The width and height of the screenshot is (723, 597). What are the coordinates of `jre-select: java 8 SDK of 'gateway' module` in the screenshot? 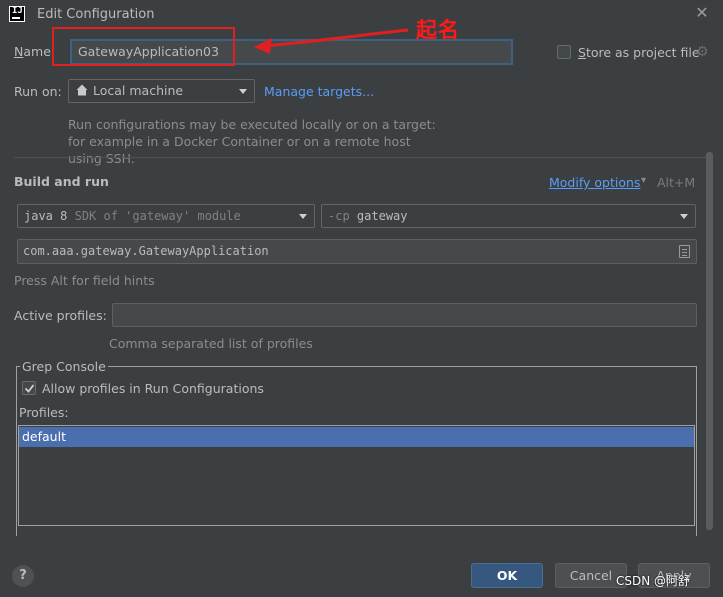 It's located at (166, 216).